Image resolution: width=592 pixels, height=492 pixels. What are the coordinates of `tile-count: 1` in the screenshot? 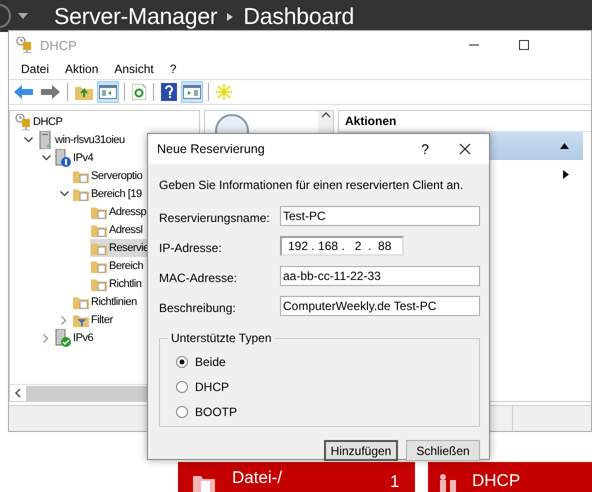 It's located at (395, 482).